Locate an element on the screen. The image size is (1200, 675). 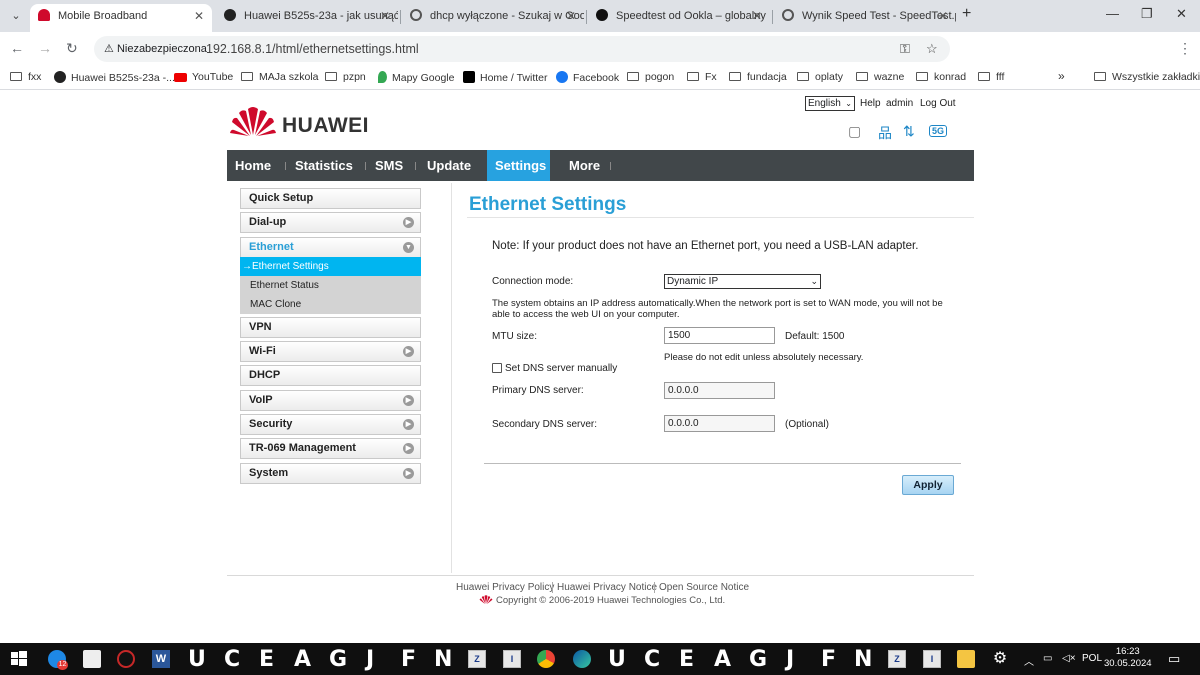
minimize-icon: — is located at coordinates (1112, 13).